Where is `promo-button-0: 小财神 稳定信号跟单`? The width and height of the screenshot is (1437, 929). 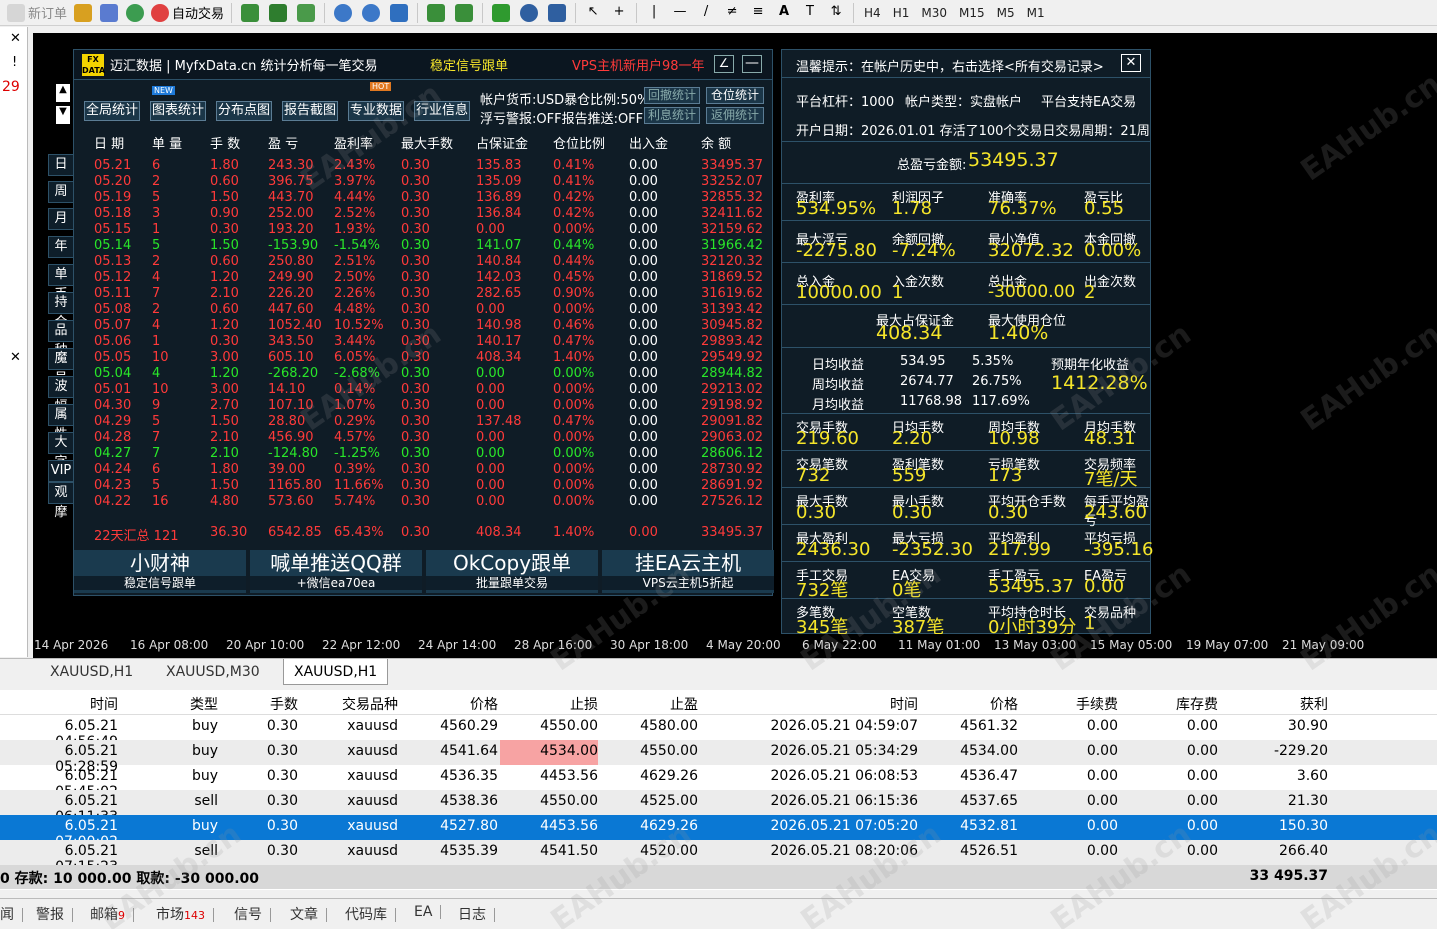 promo-button-0: 小财神 稳定信号跟单 is located at coordinates (160, 571).